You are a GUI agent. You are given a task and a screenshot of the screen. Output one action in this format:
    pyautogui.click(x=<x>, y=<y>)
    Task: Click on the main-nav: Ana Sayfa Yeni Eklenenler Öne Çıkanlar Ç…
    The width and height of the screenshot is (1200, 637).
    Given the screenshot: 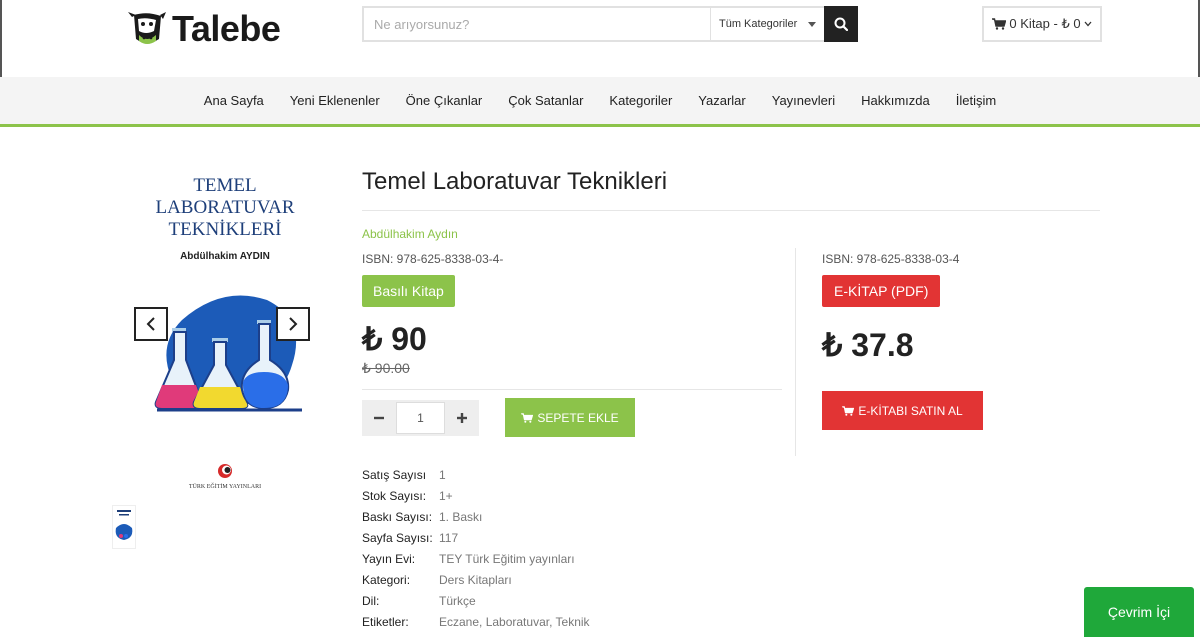 What is the action you would take?
    pyautogui.click(x=600, y=102)
    